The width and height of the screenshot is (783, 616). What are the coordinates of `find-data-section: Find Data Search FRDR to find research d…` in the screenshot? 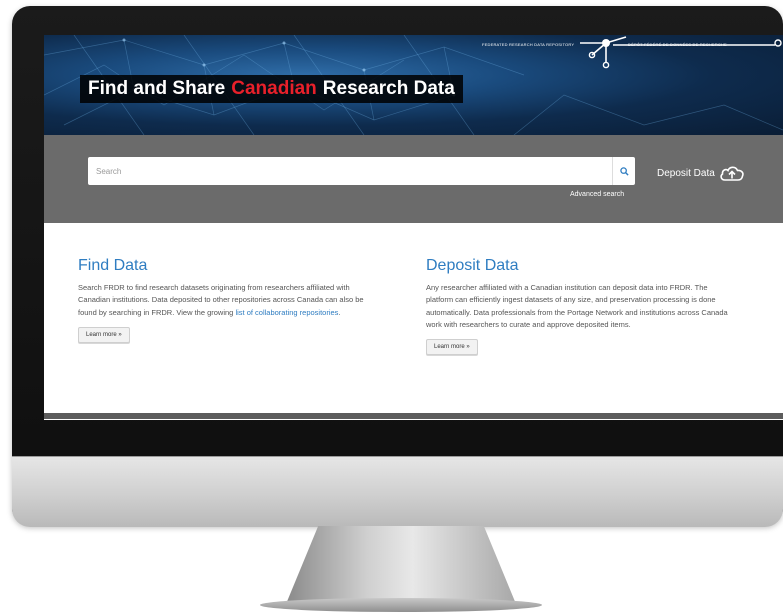 It's located at (230, 300).